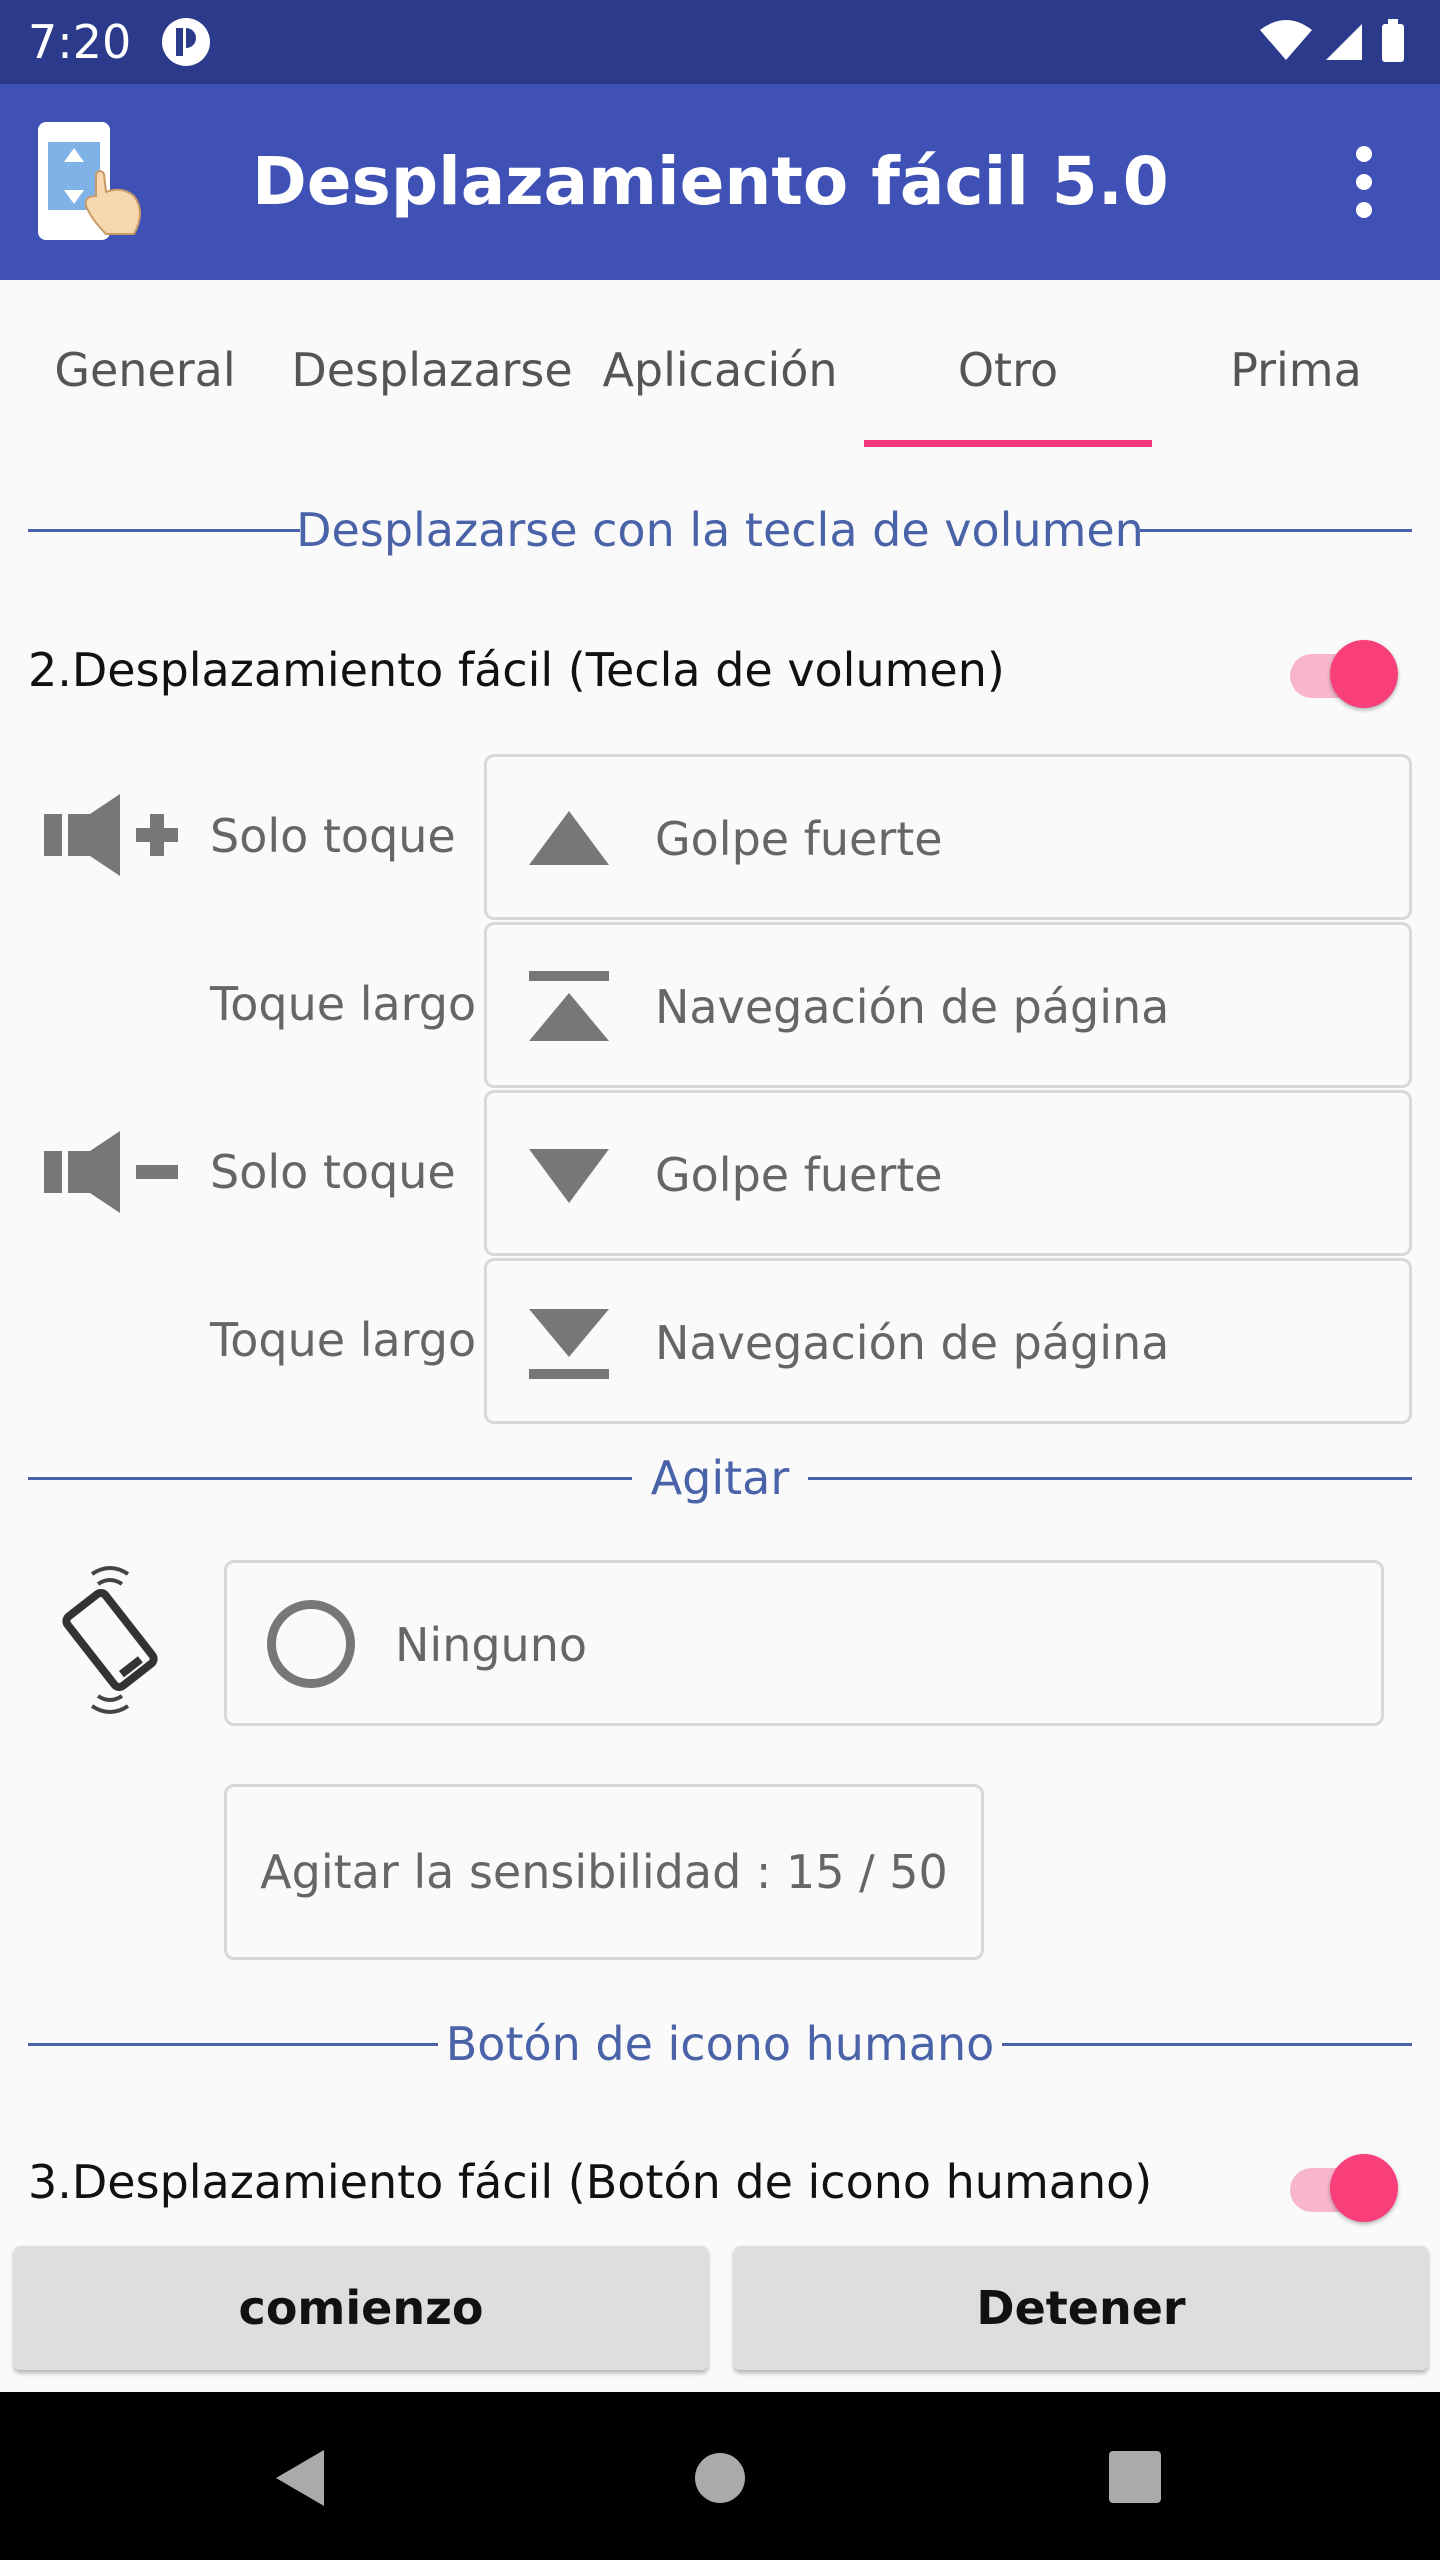 This screenshot has width=1440, height=2560. What do you see at coordinates (89, 181) in the screenshot?
I see `app-logo-icon` at bounding box center [89, 181].